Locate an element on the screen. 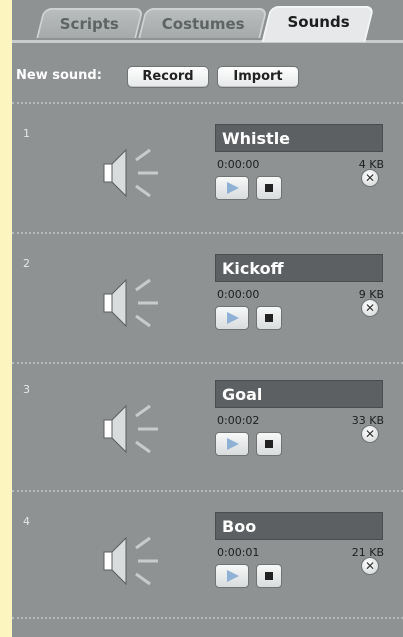 This screenshot has height=637, width=403. new-sound-toolbar: New sound: Record Import is located at coordinates (207, 77).